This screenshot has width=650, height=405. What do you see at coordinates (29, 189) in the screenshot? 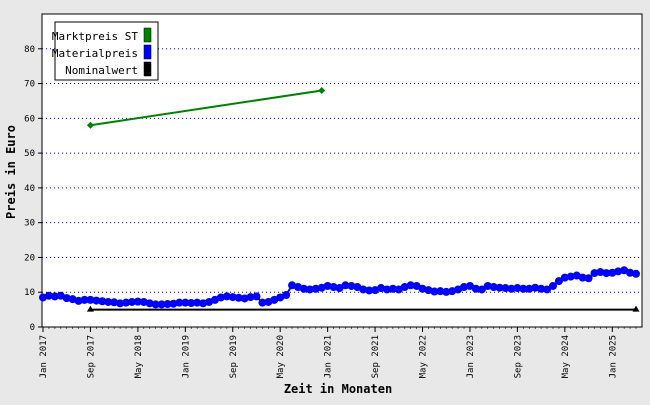
I see `y-tick-label: 40` at bounding box center [29, 189].